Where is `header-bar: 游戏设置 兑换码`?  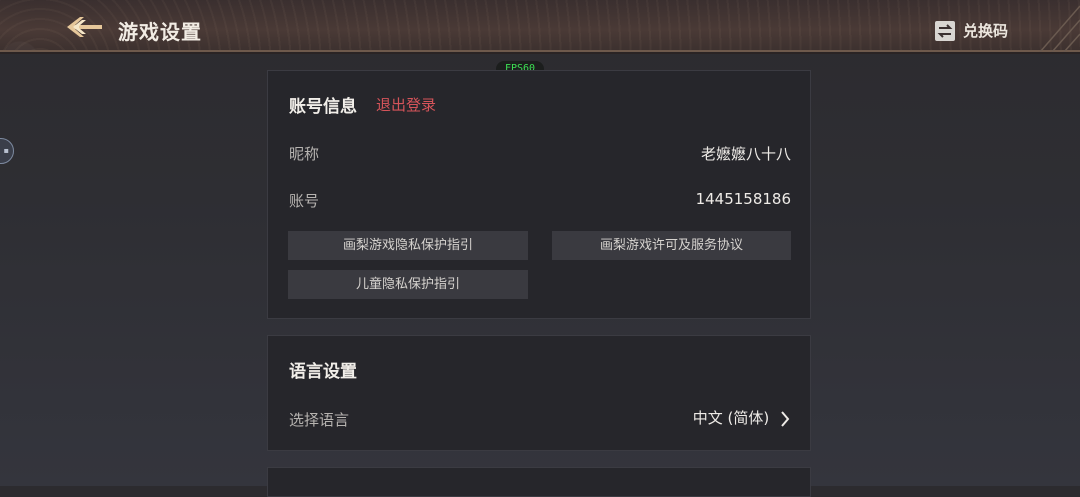 header-bar: 游戏设置 兑换码 is located at coordinates (540, 27).